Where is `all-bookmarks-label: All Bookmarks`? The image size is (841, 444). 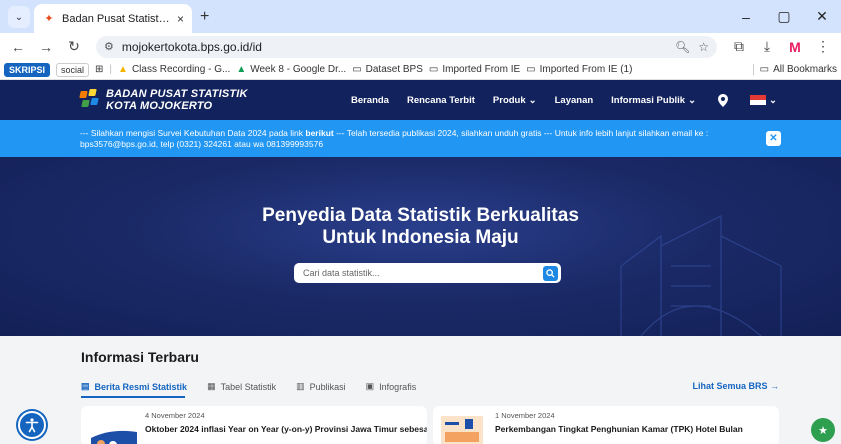 all-bookmarks-label: All Bookmarks is located at coordinates (805, 69).